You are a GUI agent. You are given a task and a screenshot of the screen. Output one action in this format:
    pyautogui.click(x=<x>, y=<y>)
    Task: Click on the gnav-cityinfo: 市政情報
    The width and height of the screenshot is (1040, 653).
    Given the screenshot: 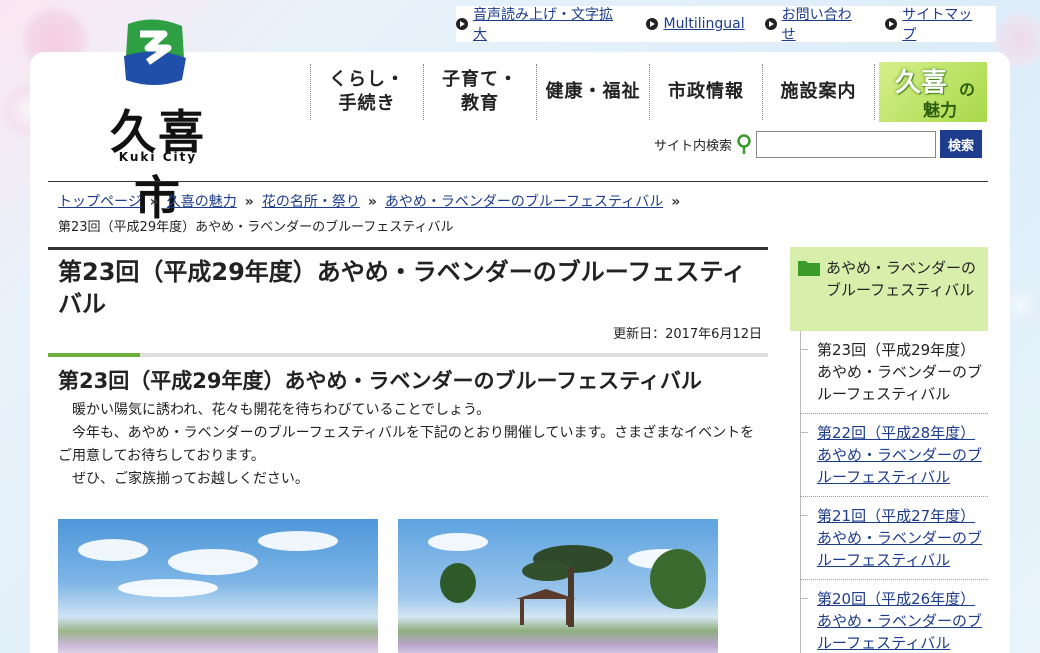 What is the action you would take?
    pyautogui.click(x=705, y=92)
    